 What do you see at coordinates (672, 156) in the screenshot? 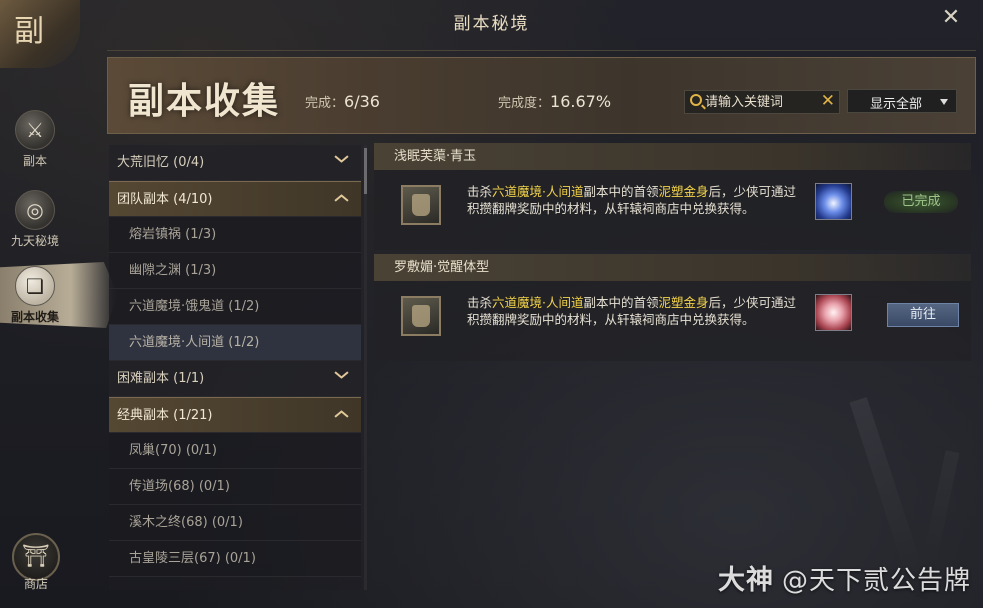
I see `entry-title: 浅眠芙蕖·青玉` at bounding box center [672, 156].